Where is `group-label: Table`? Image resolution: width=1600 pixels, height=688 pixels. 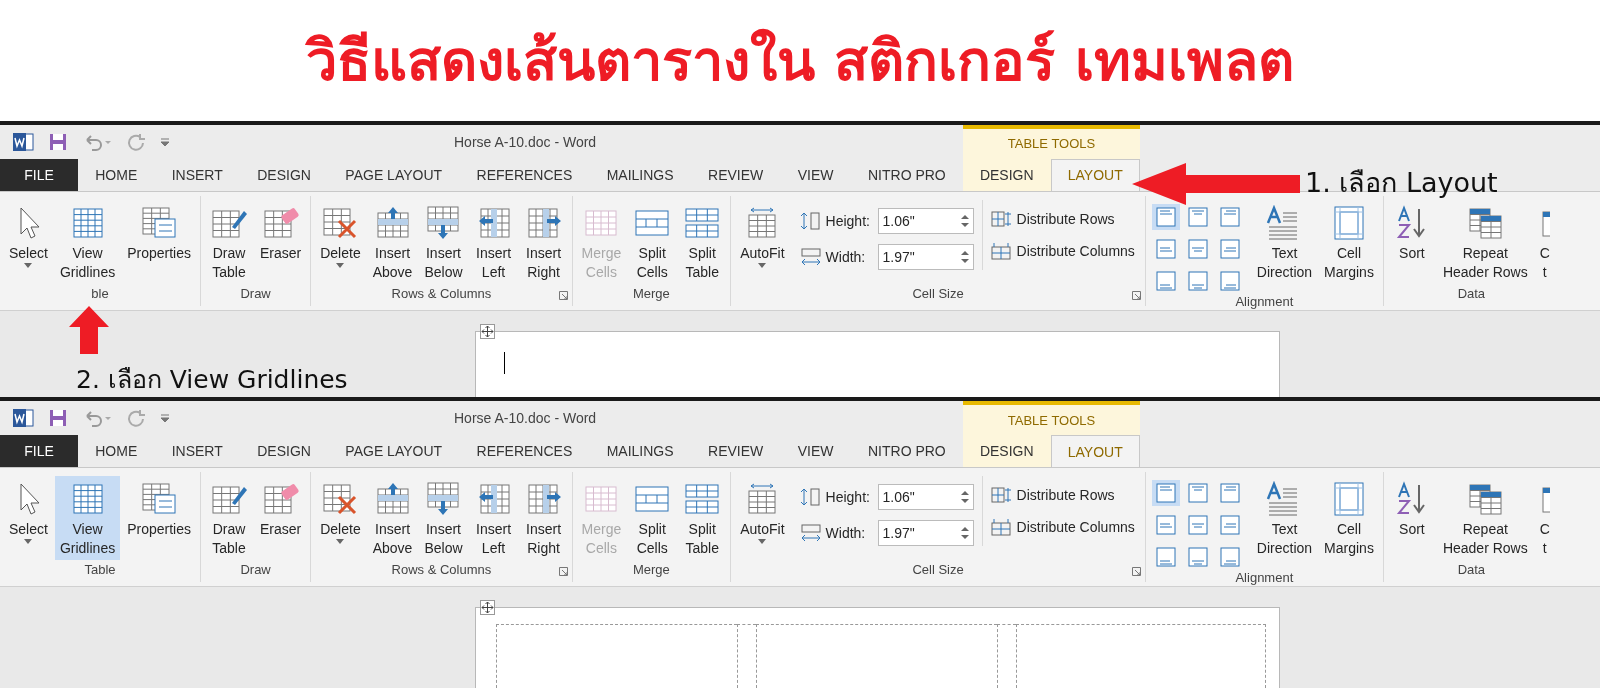
group-label: Table is located at coordinates (100, 571).